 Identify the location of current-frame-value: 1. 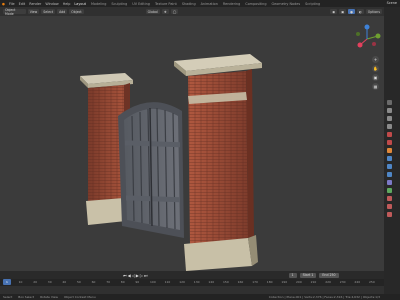
(292, 275).